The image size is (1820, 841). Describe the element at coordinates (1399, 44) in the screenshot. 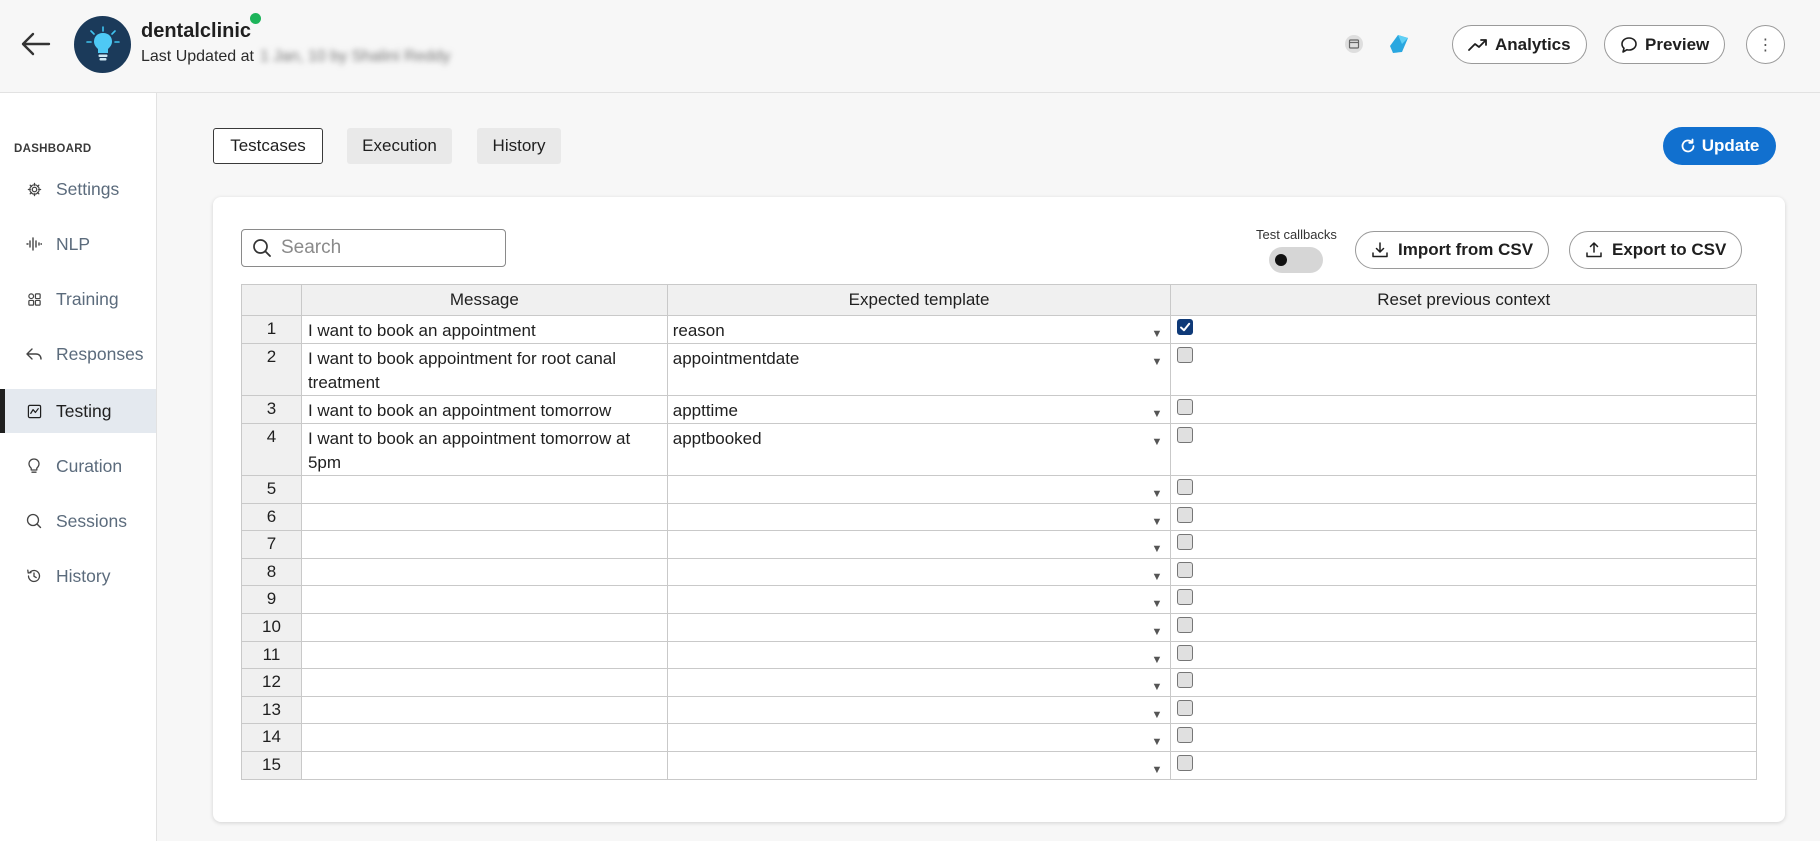

I see `integration-icon` at that location.